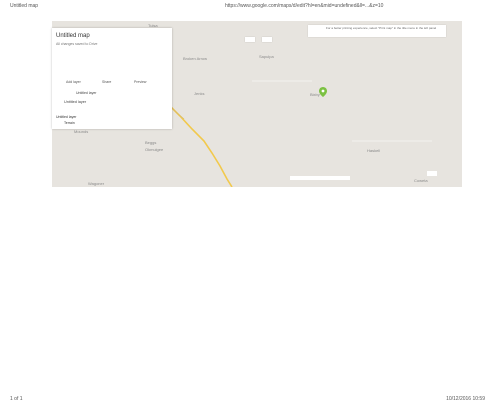 The width and height of the screenshot is (493, 407). What do you see at coordinates (73, 82) in the screenshot?
I see `add-layer-button: Add layer` at bounding box center [73, 82].